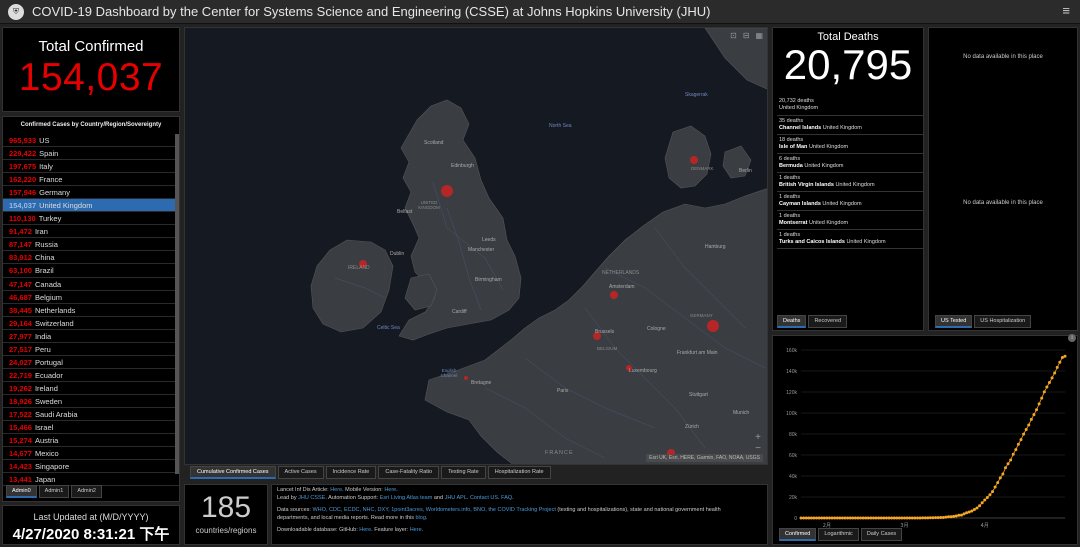 The image size is (1080, 547). Describe the element at coordinates (421, 518) in the screenshot. I see `blog-link: blog` at that location.